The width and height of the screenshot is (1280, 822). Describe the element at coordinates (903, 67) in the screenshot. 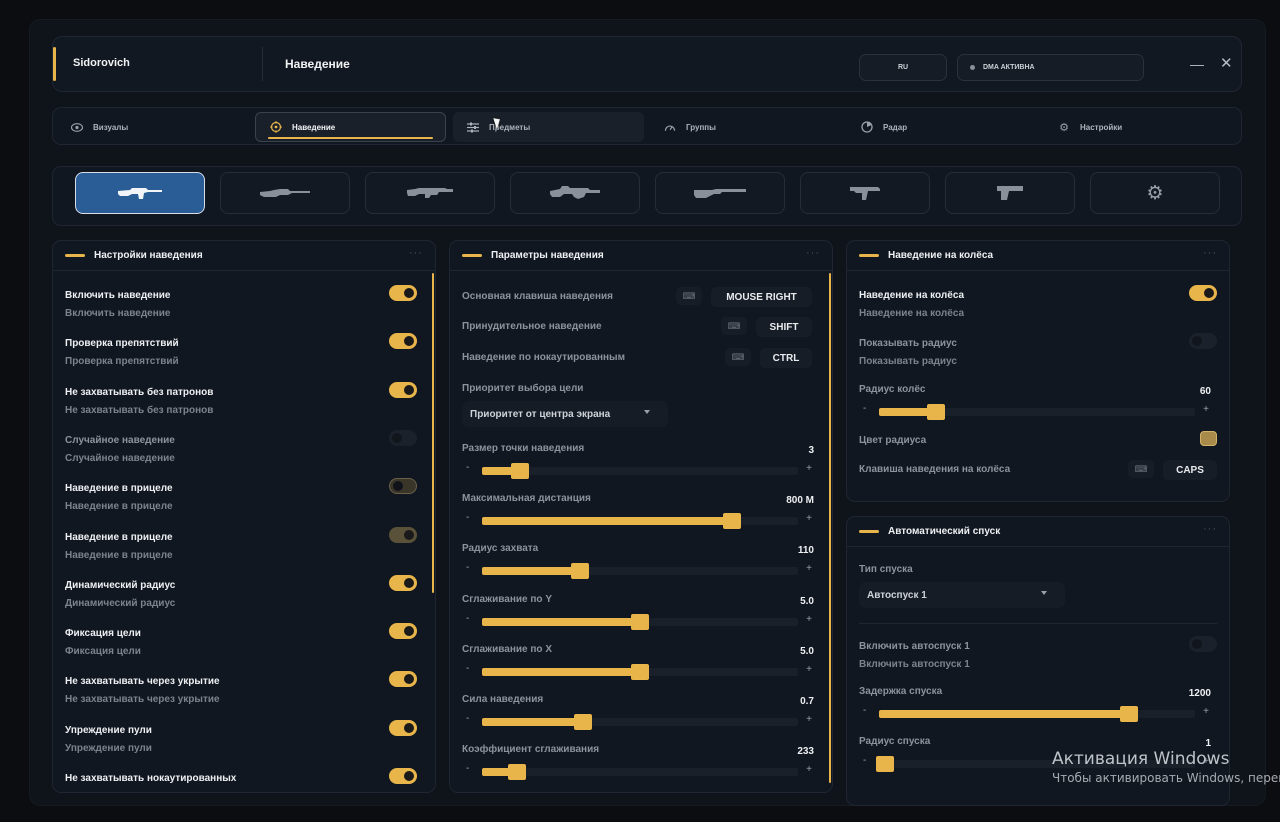

I see `language-button: RU` at that location.